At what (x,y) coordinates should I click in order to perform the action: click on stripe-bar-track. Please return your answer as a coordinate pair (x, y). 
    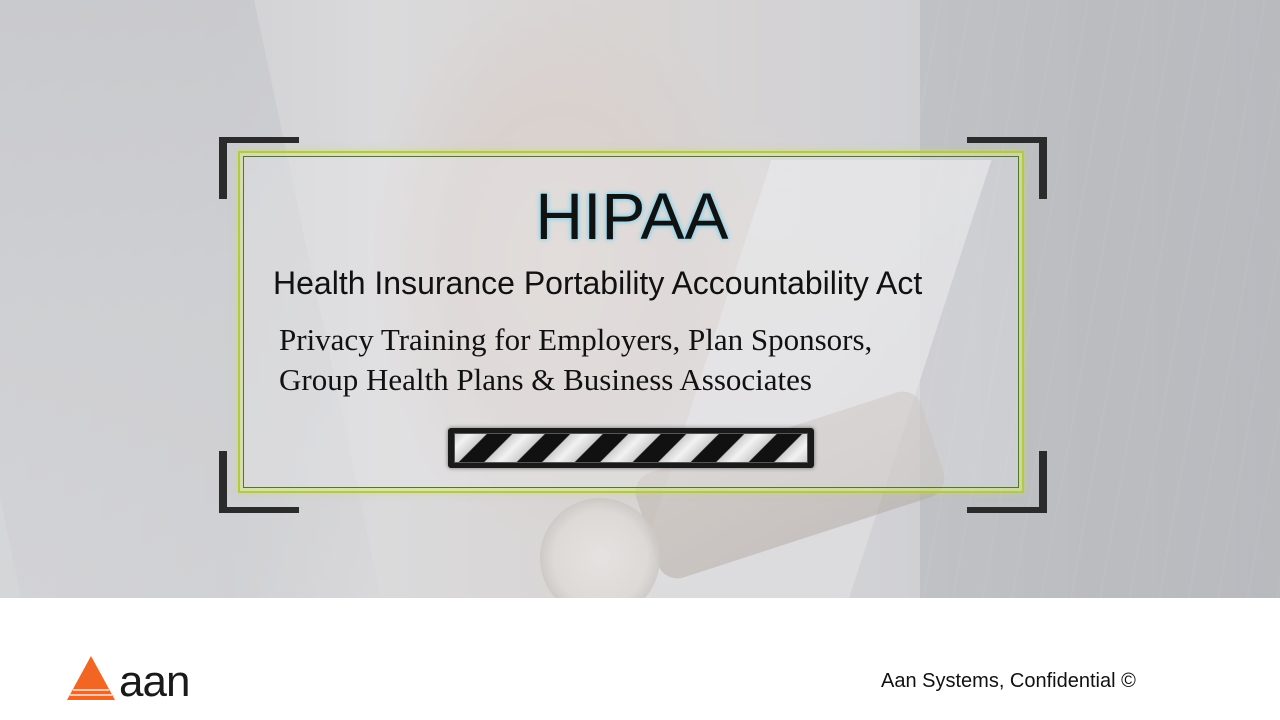
    Looking at the image, I should click on (631, 448).